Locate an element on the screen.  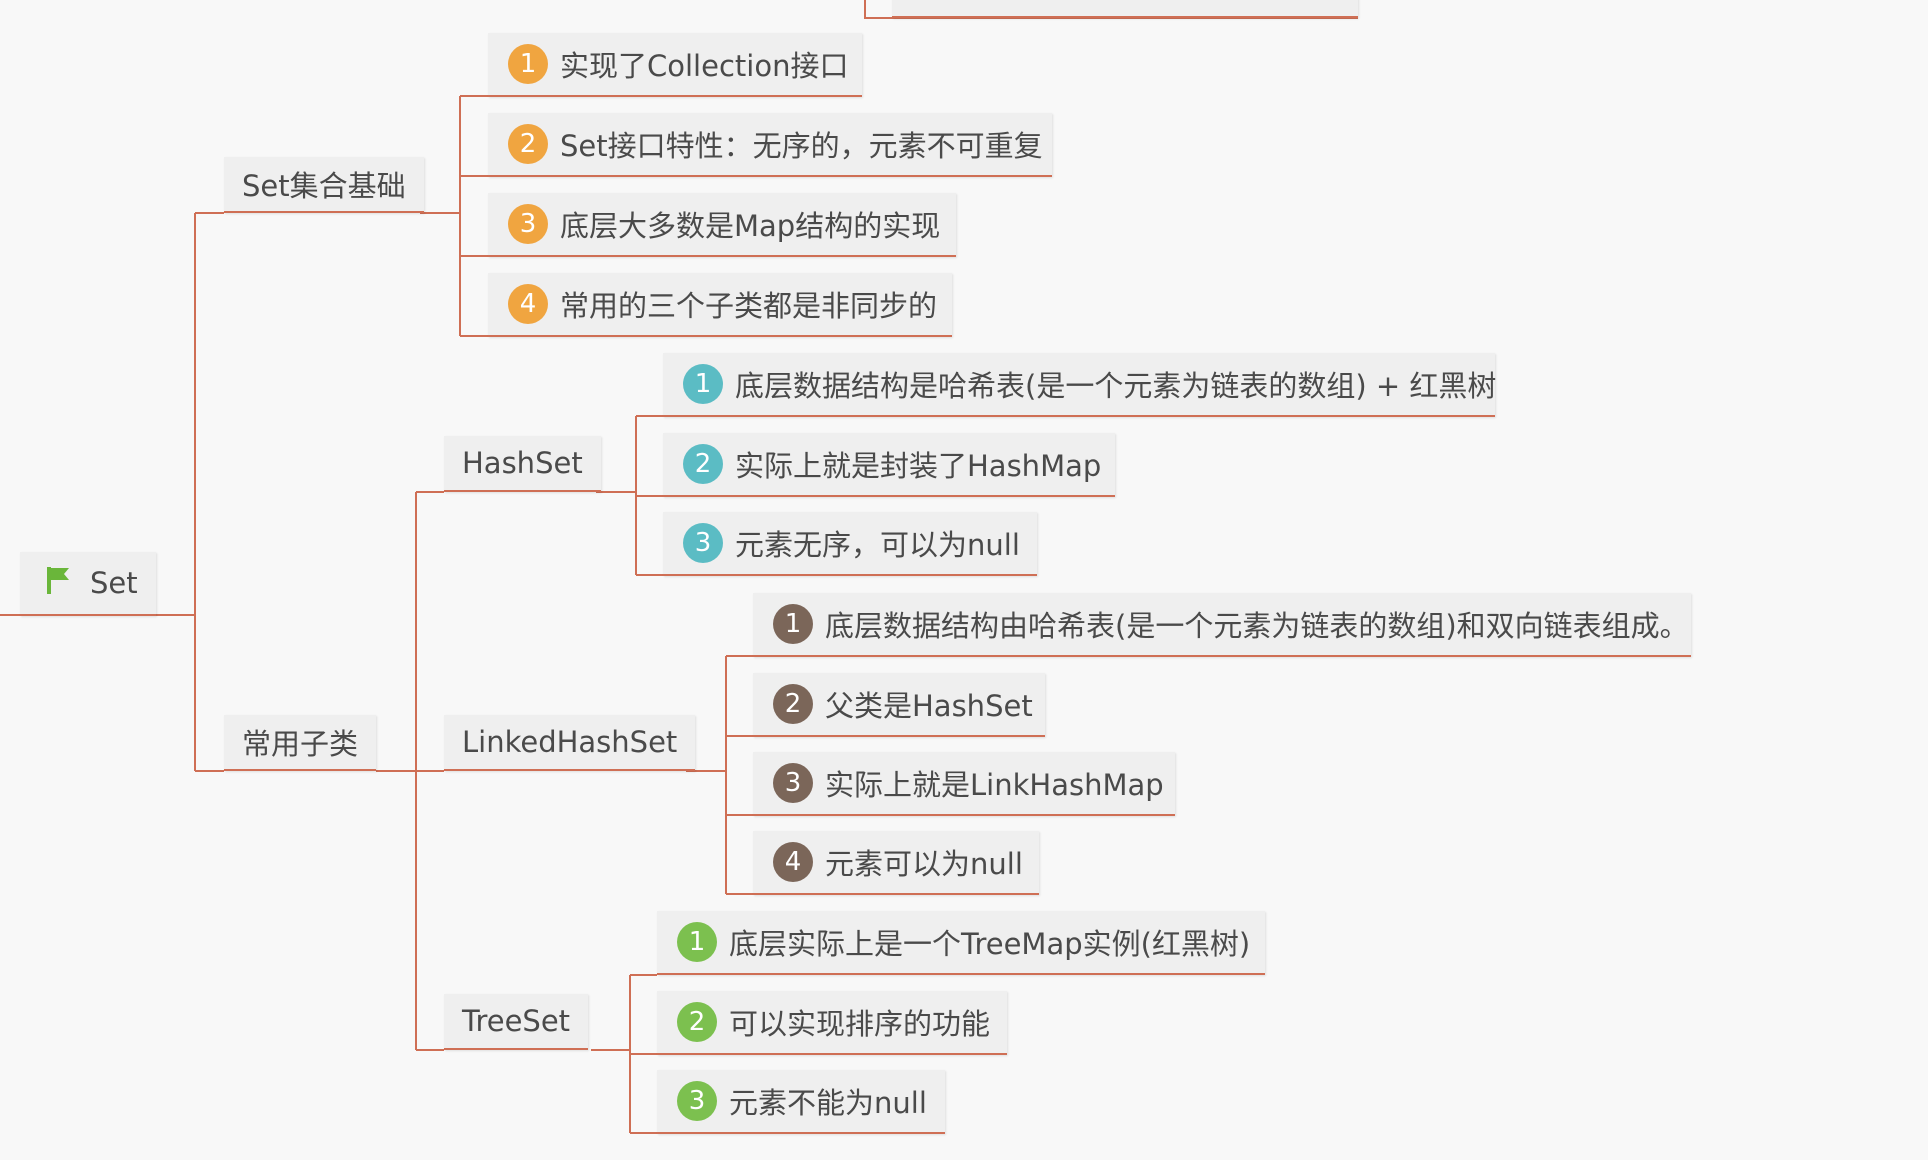
subbranch-linkedhashset: LinkedHashSet is located at coordinates (570, 743).